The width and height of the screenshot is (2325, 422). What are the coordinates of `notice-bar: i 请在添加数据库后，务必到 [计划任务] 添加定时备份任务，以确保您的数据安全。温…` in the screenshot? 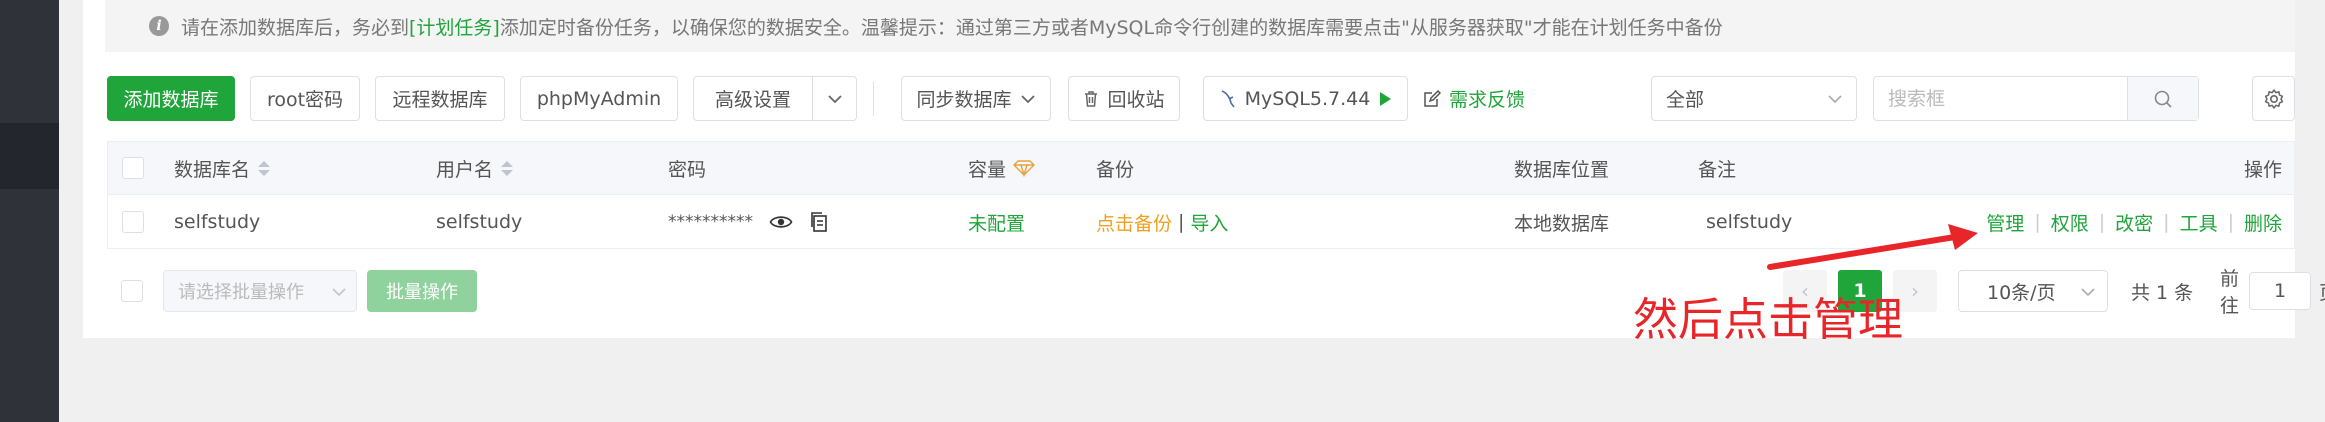 It's located at (1200, 26).